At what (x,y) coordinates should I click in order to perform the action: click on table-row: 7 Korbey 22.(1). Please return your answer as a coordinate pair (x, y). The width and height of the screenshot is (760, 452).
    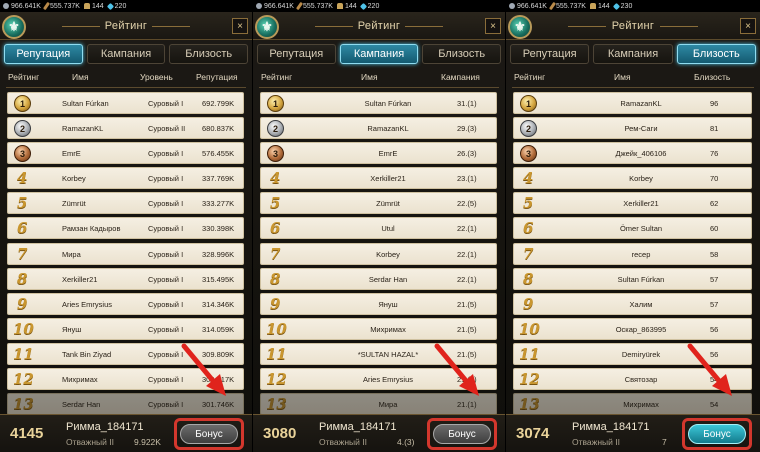
    Looking at the image, I should click on (378, 253).